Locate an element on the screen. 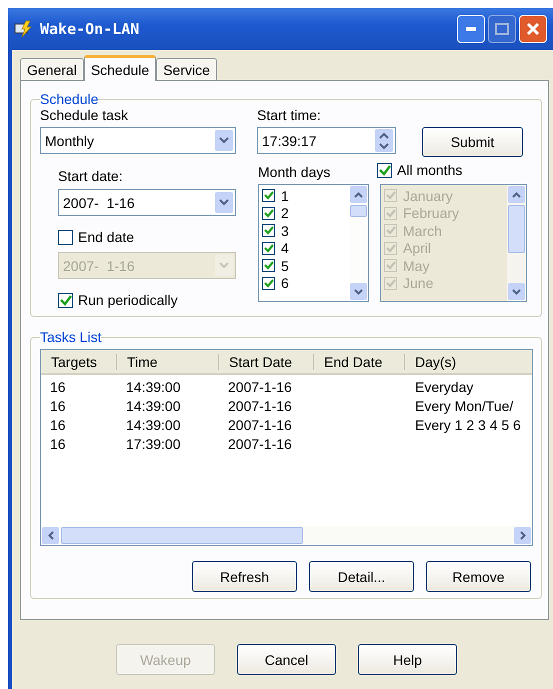  day-label: 2 is located at coordinates (285, 213).